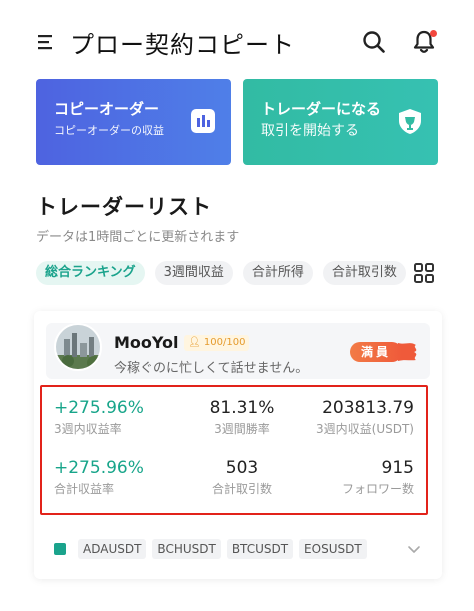 The height and width of the screenshot is (611, 474). What do you see at coordinates (203, 121) in the screenshot?
I see `chart-doc-icon` at bounding box center [203, 121].